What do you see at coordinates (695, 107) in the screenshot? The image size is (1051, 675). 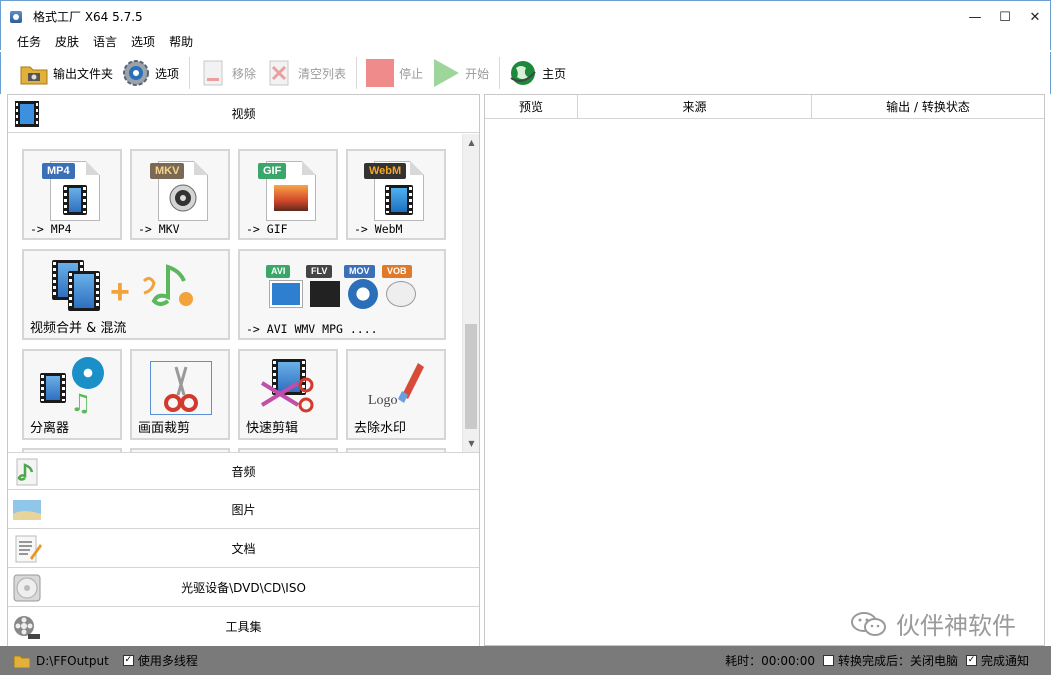 I see `column-source: 来源` at bounding box center [695, 107].